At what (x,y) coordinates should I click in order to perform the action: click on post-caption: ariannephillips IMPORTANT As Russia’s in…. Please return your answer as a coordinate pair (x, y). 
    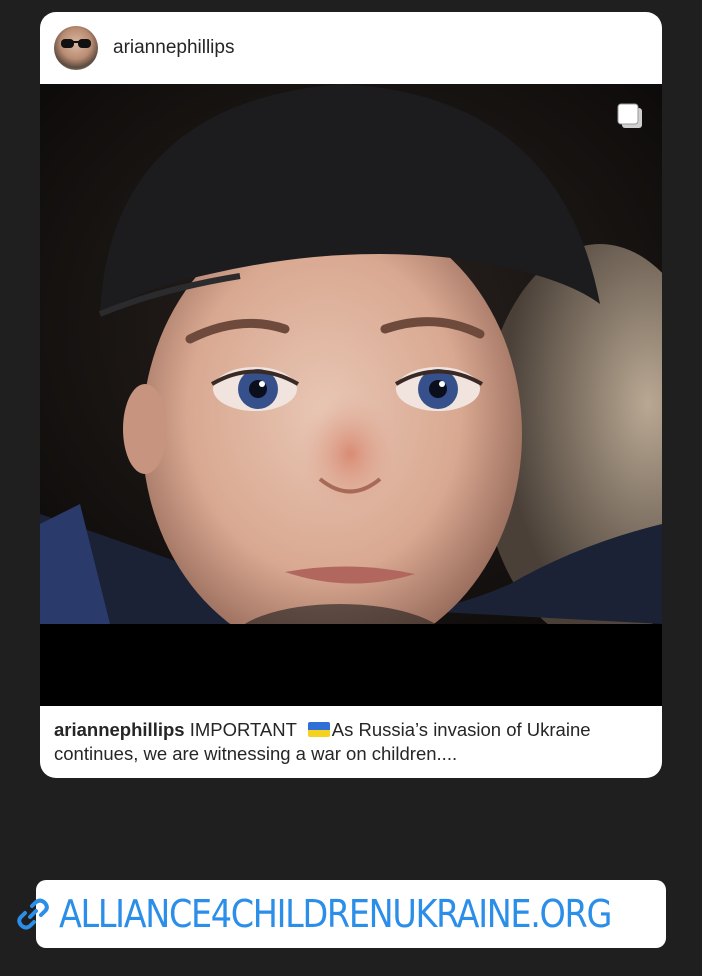
    Looking at the image, I should click on (352, 742).